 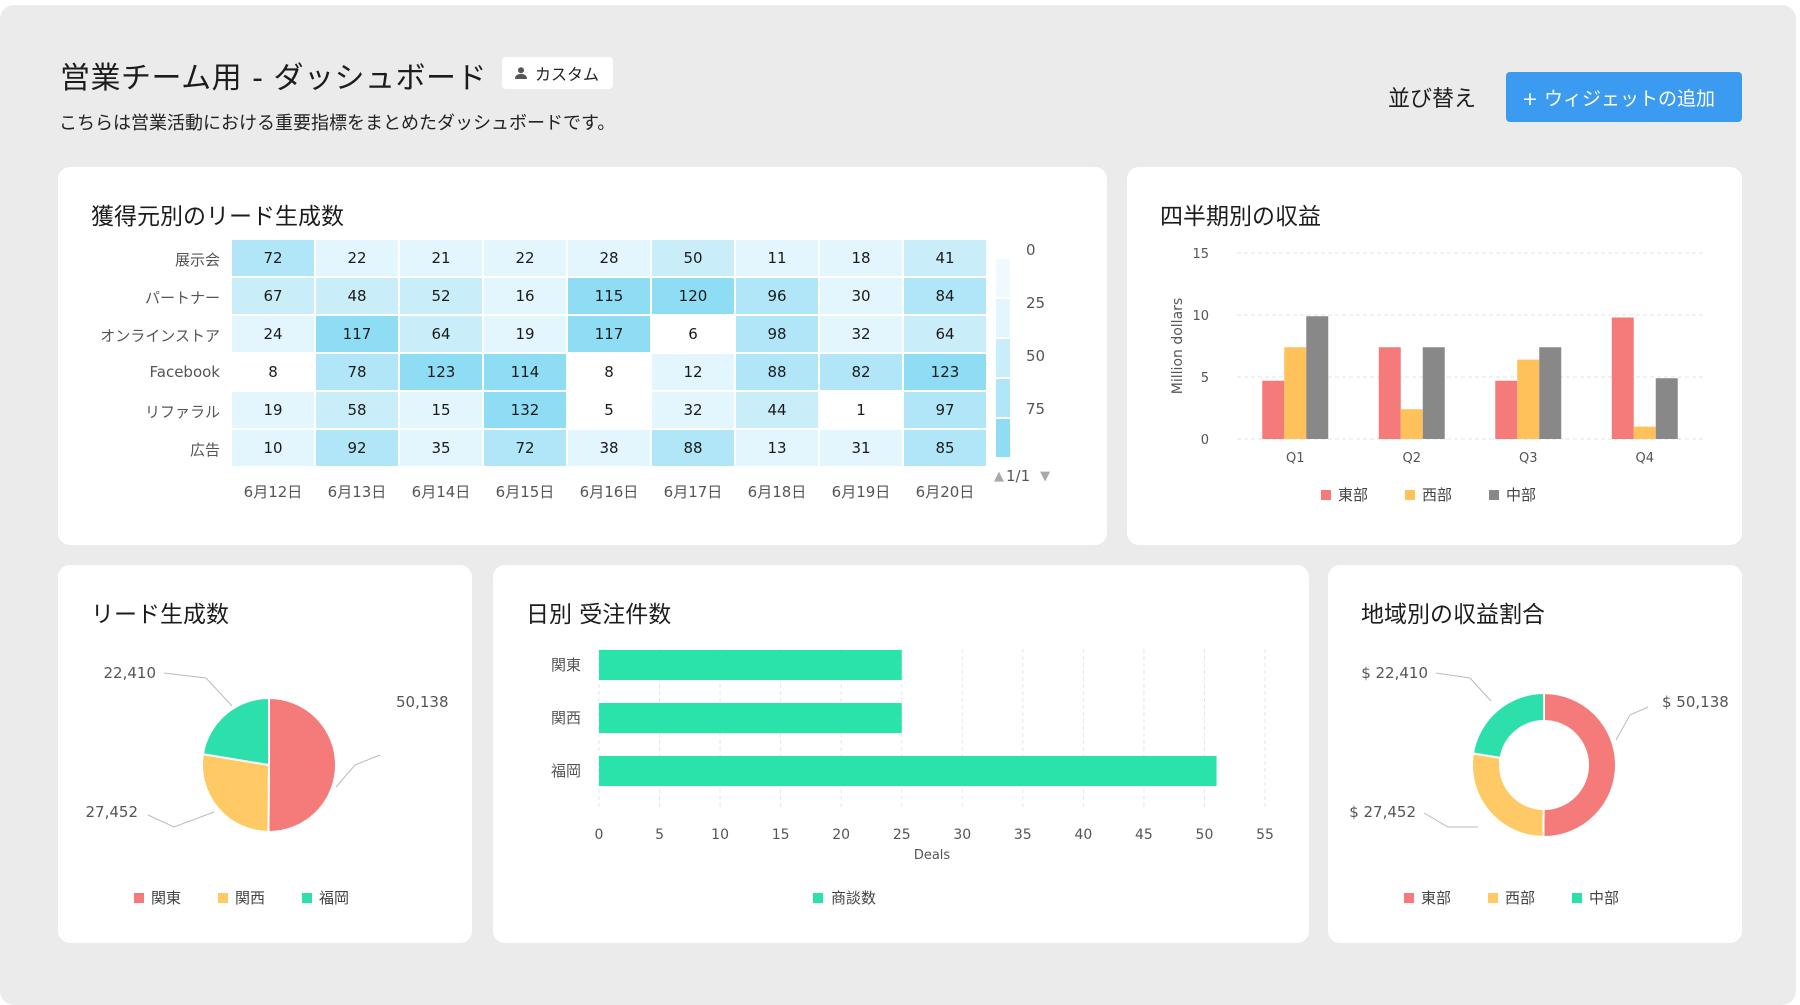 What do you see at coordinates (112, 812) in the screenshot?
I see `slice-value-label: 27,452` at bounding box center [112, 812].